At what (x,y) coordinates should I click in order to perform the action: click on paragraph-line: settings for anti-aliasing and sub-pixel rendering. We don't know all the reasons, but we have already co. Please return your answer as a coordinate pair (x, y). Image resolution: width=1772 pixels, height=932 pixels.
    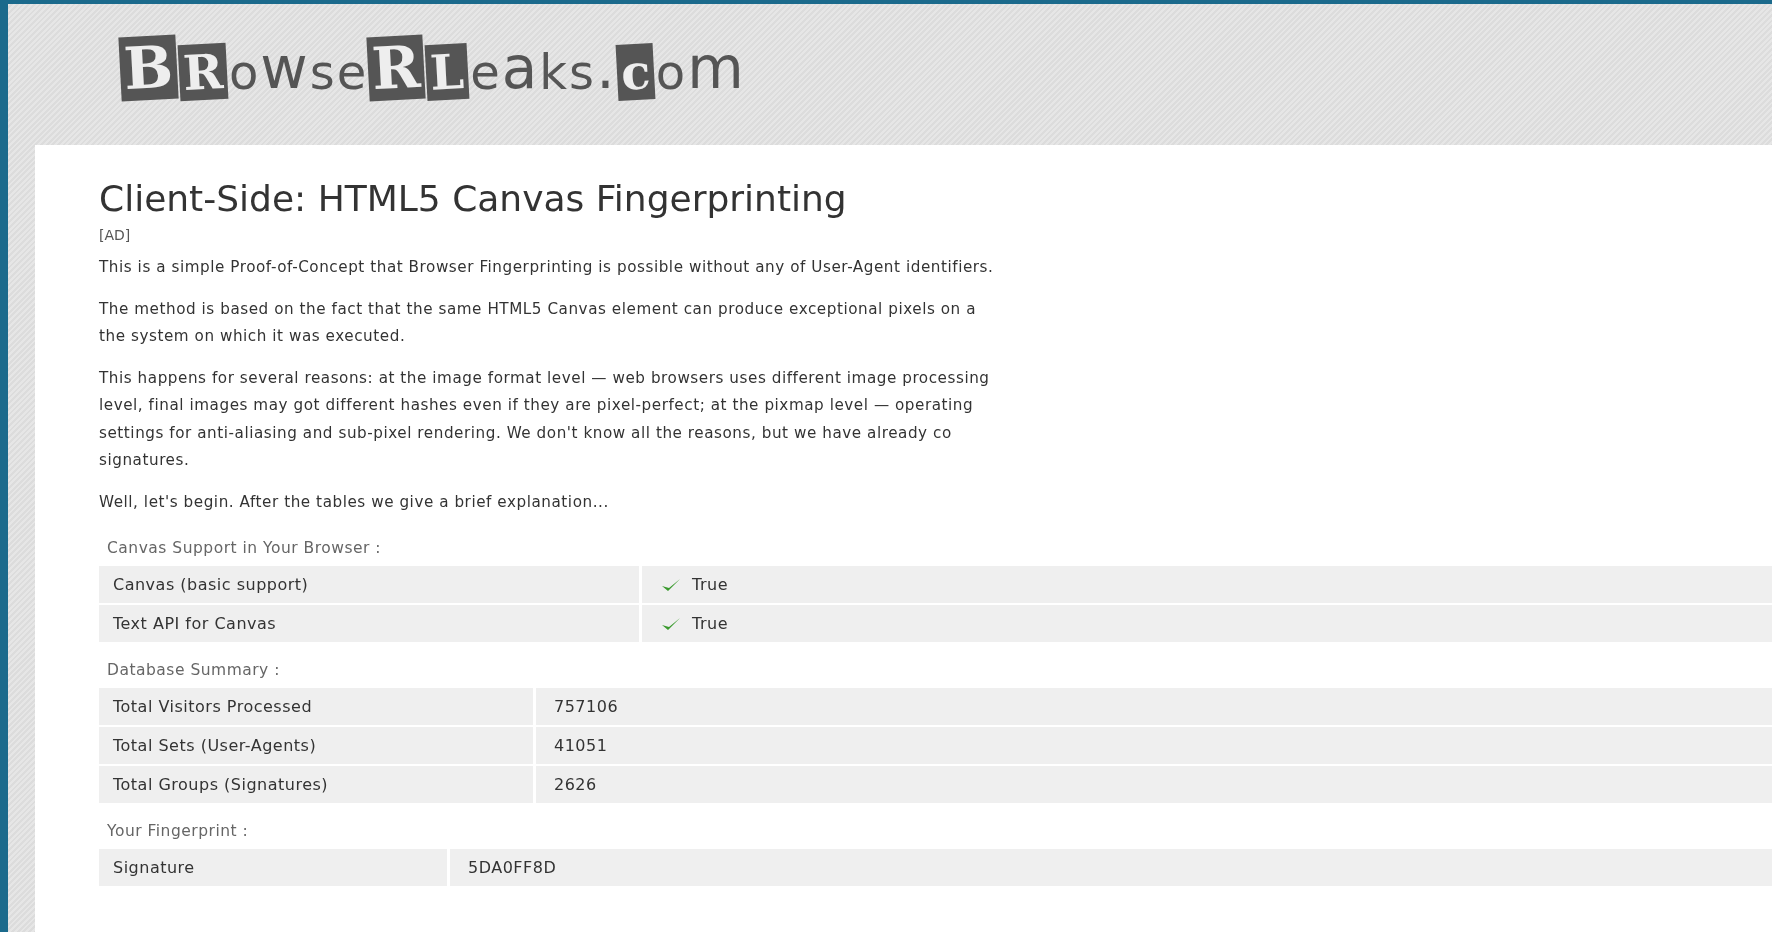
    Looking at the image, I should click on (525, 433).